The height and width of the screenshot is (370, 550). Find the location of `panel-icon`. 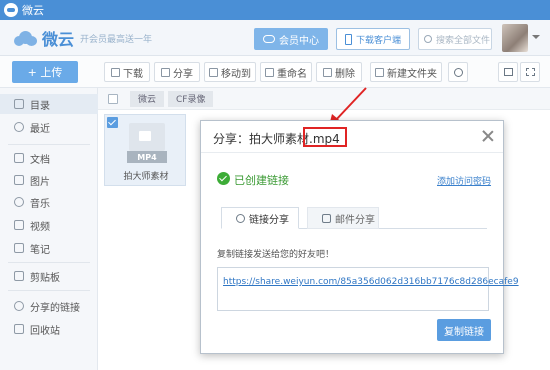

panel-icon is located at coordinates (508, 72).